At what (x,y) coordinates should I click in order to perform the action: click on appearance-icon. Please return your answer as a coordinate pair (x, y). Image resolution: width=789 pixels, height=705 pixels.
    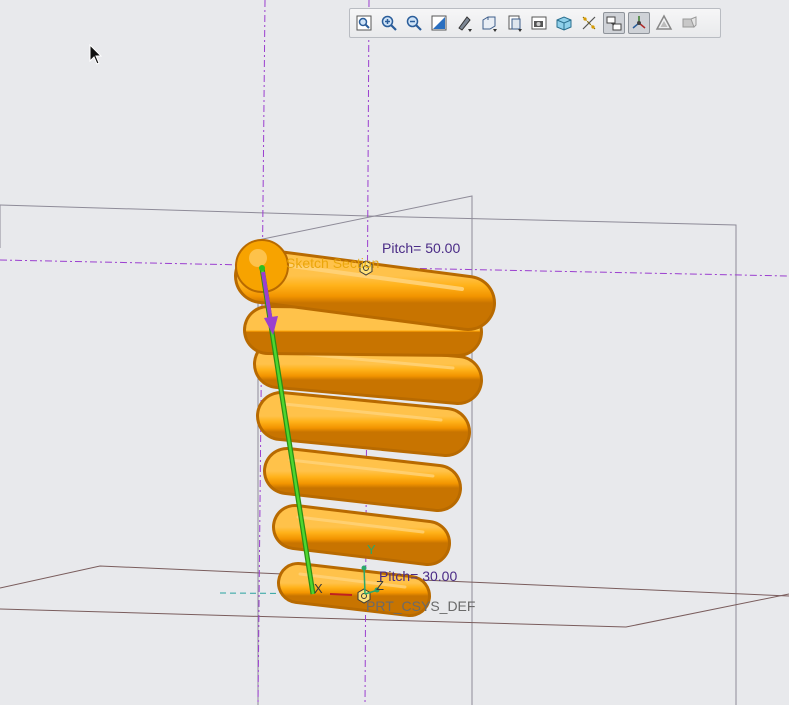
    Looking at the image, I should click on (664, 22).